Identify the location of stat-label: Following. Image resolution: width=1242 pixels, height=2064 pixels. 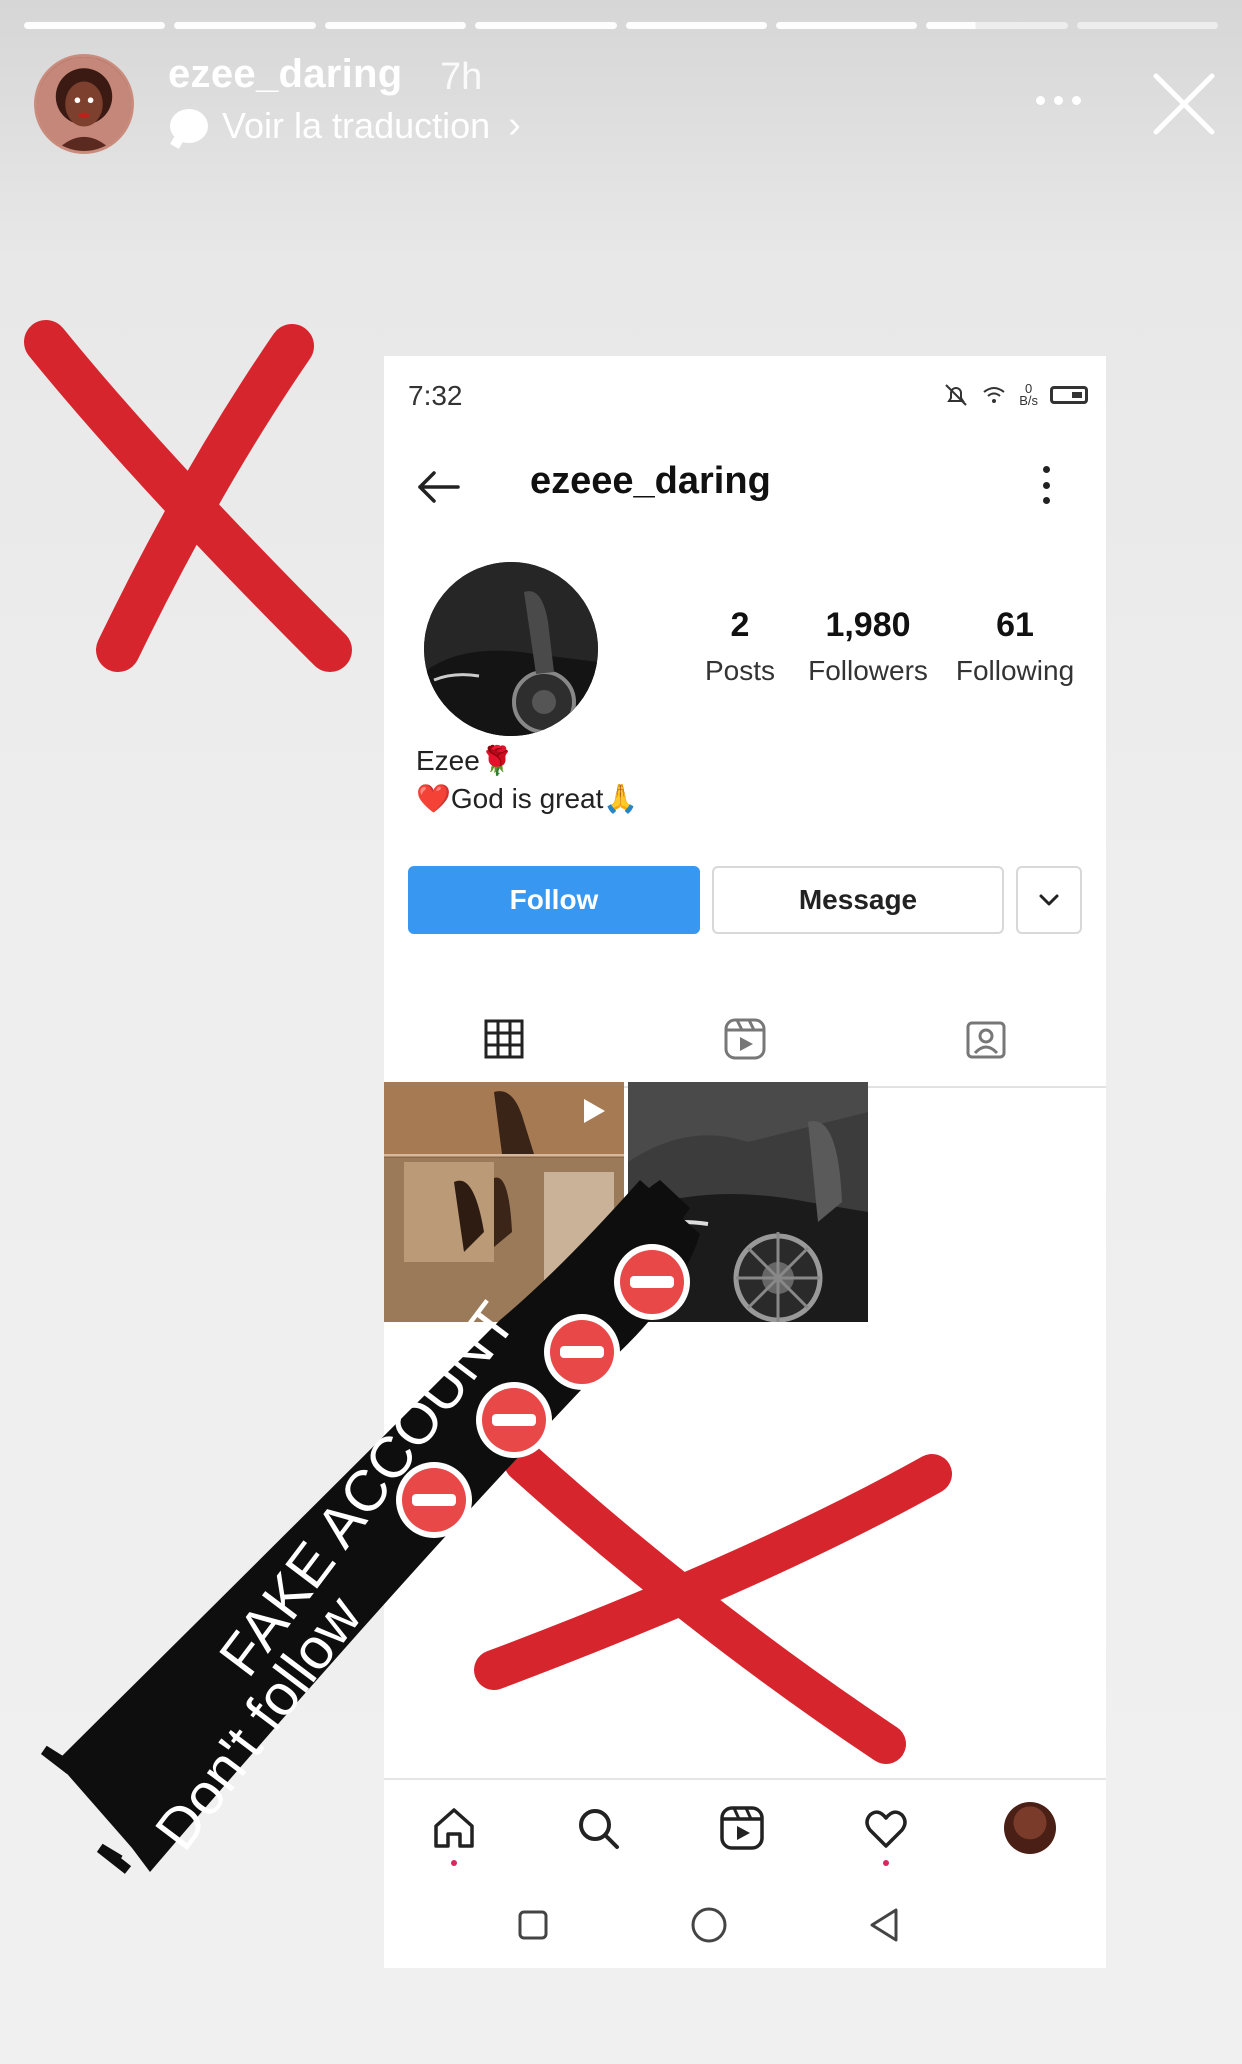
(1015, 670).